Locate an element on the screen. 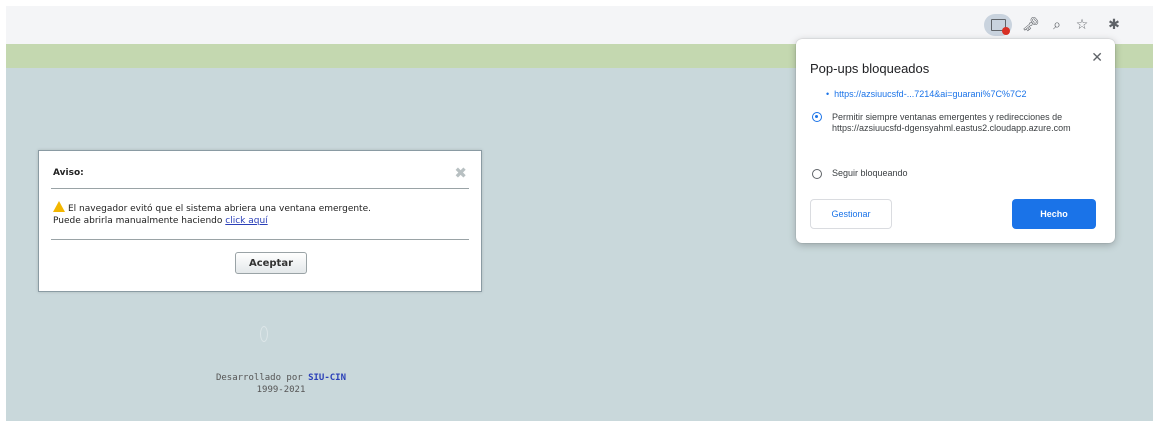  done-button: Hecho is located at coordinates (1054, 214).